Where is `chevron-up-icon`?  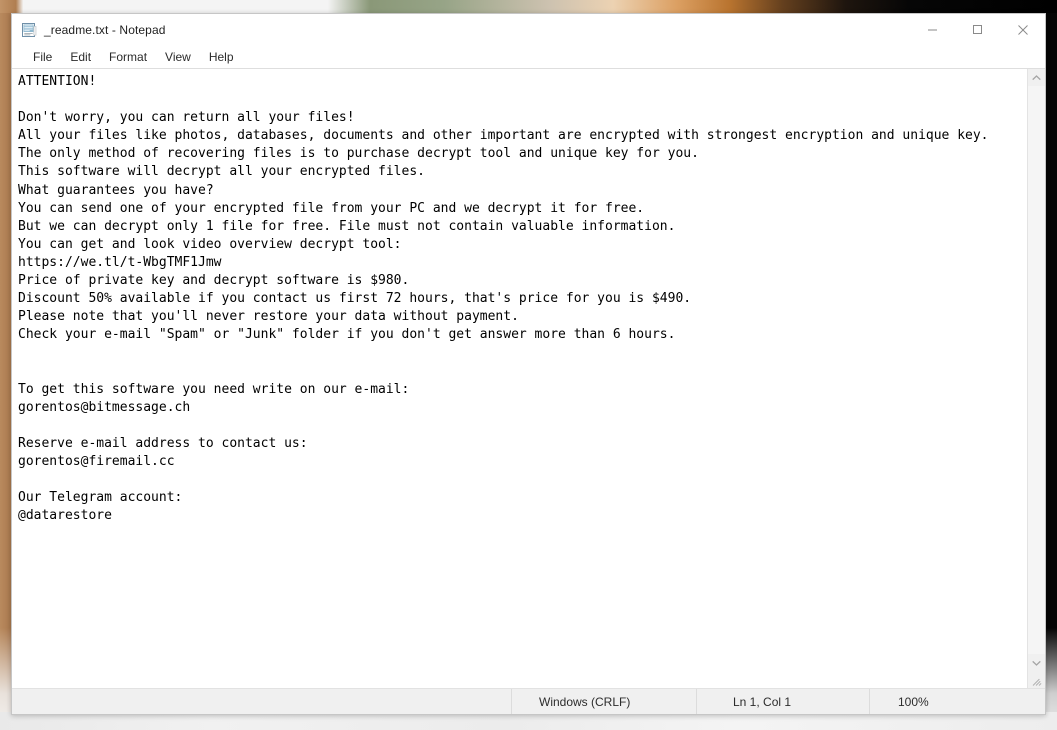 chevron-up-icon is located at coordinates (1036, 77).